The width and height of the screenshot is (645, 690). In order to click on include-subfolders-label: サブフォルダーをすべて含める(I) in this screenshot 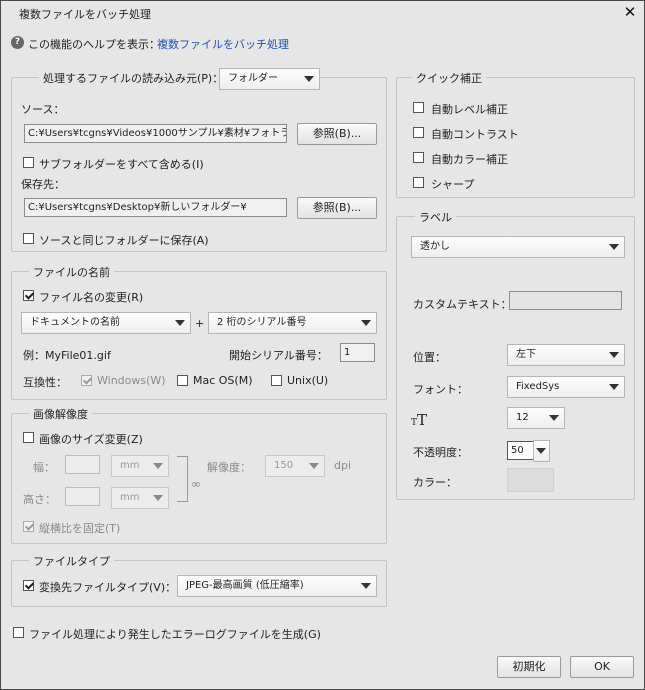, I will do `click(121, 164)`.